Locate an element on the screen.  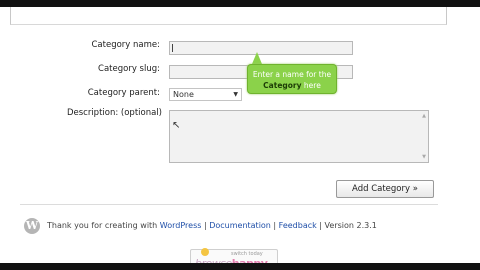
footer-divider is located at coordinates (229, 204).